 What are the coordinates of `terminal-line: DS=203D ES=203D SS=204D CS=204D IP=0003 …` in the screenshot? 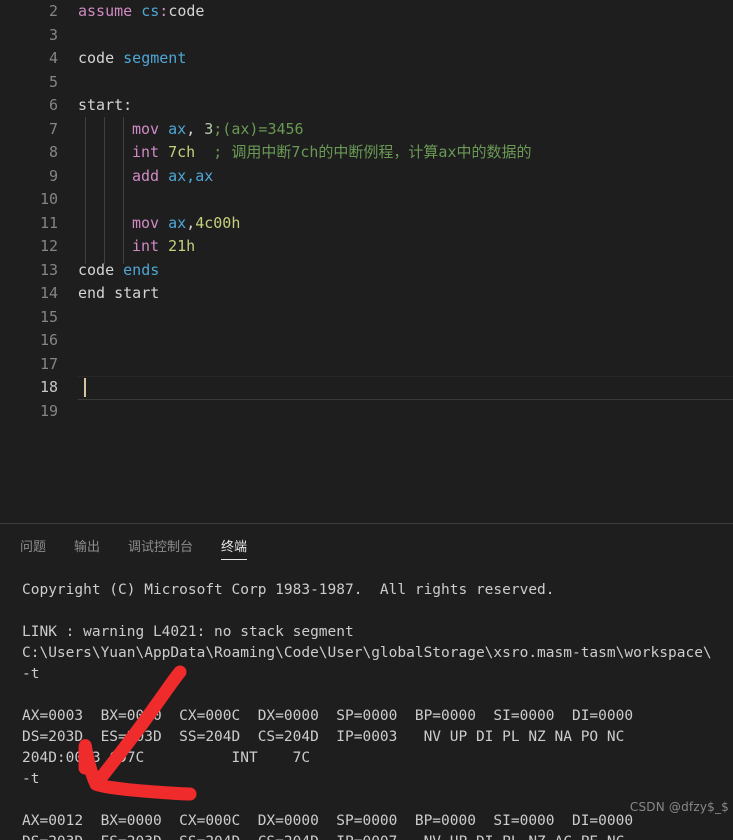 It's located at (323, 737).